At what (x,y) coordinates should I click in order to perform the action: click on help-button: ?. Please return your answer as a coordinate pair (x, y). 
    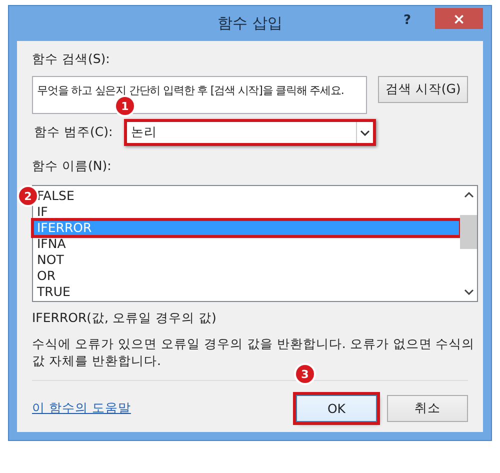
    Looking at the image, I should click on (407, 20).